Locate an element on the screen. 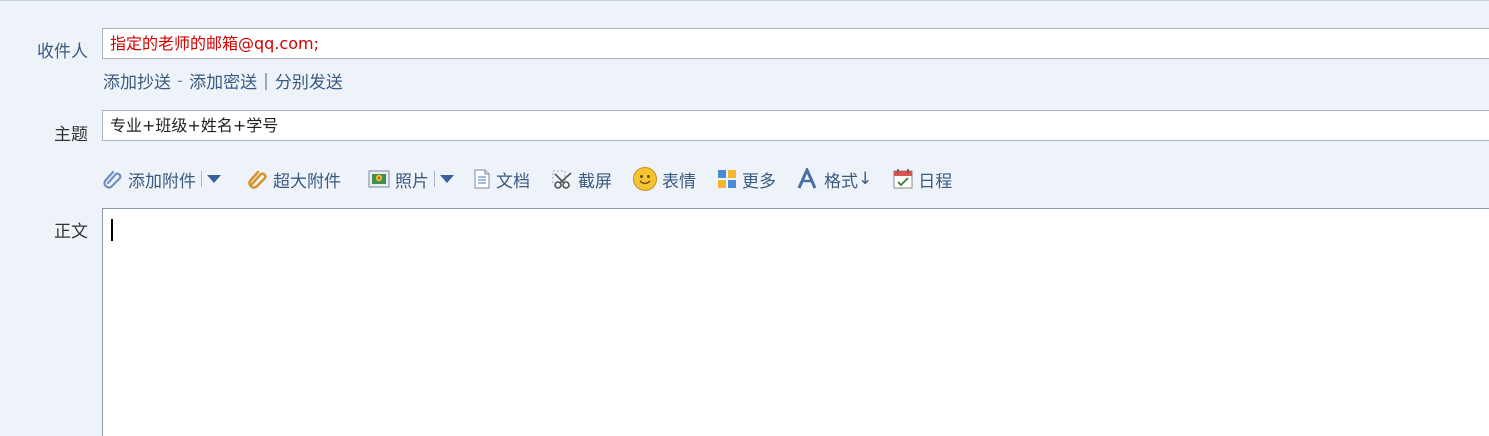 Image resolution: width=1489 pixels, height=436 pixels. emoji-label: 表情 is located at coordinates (679, 181).